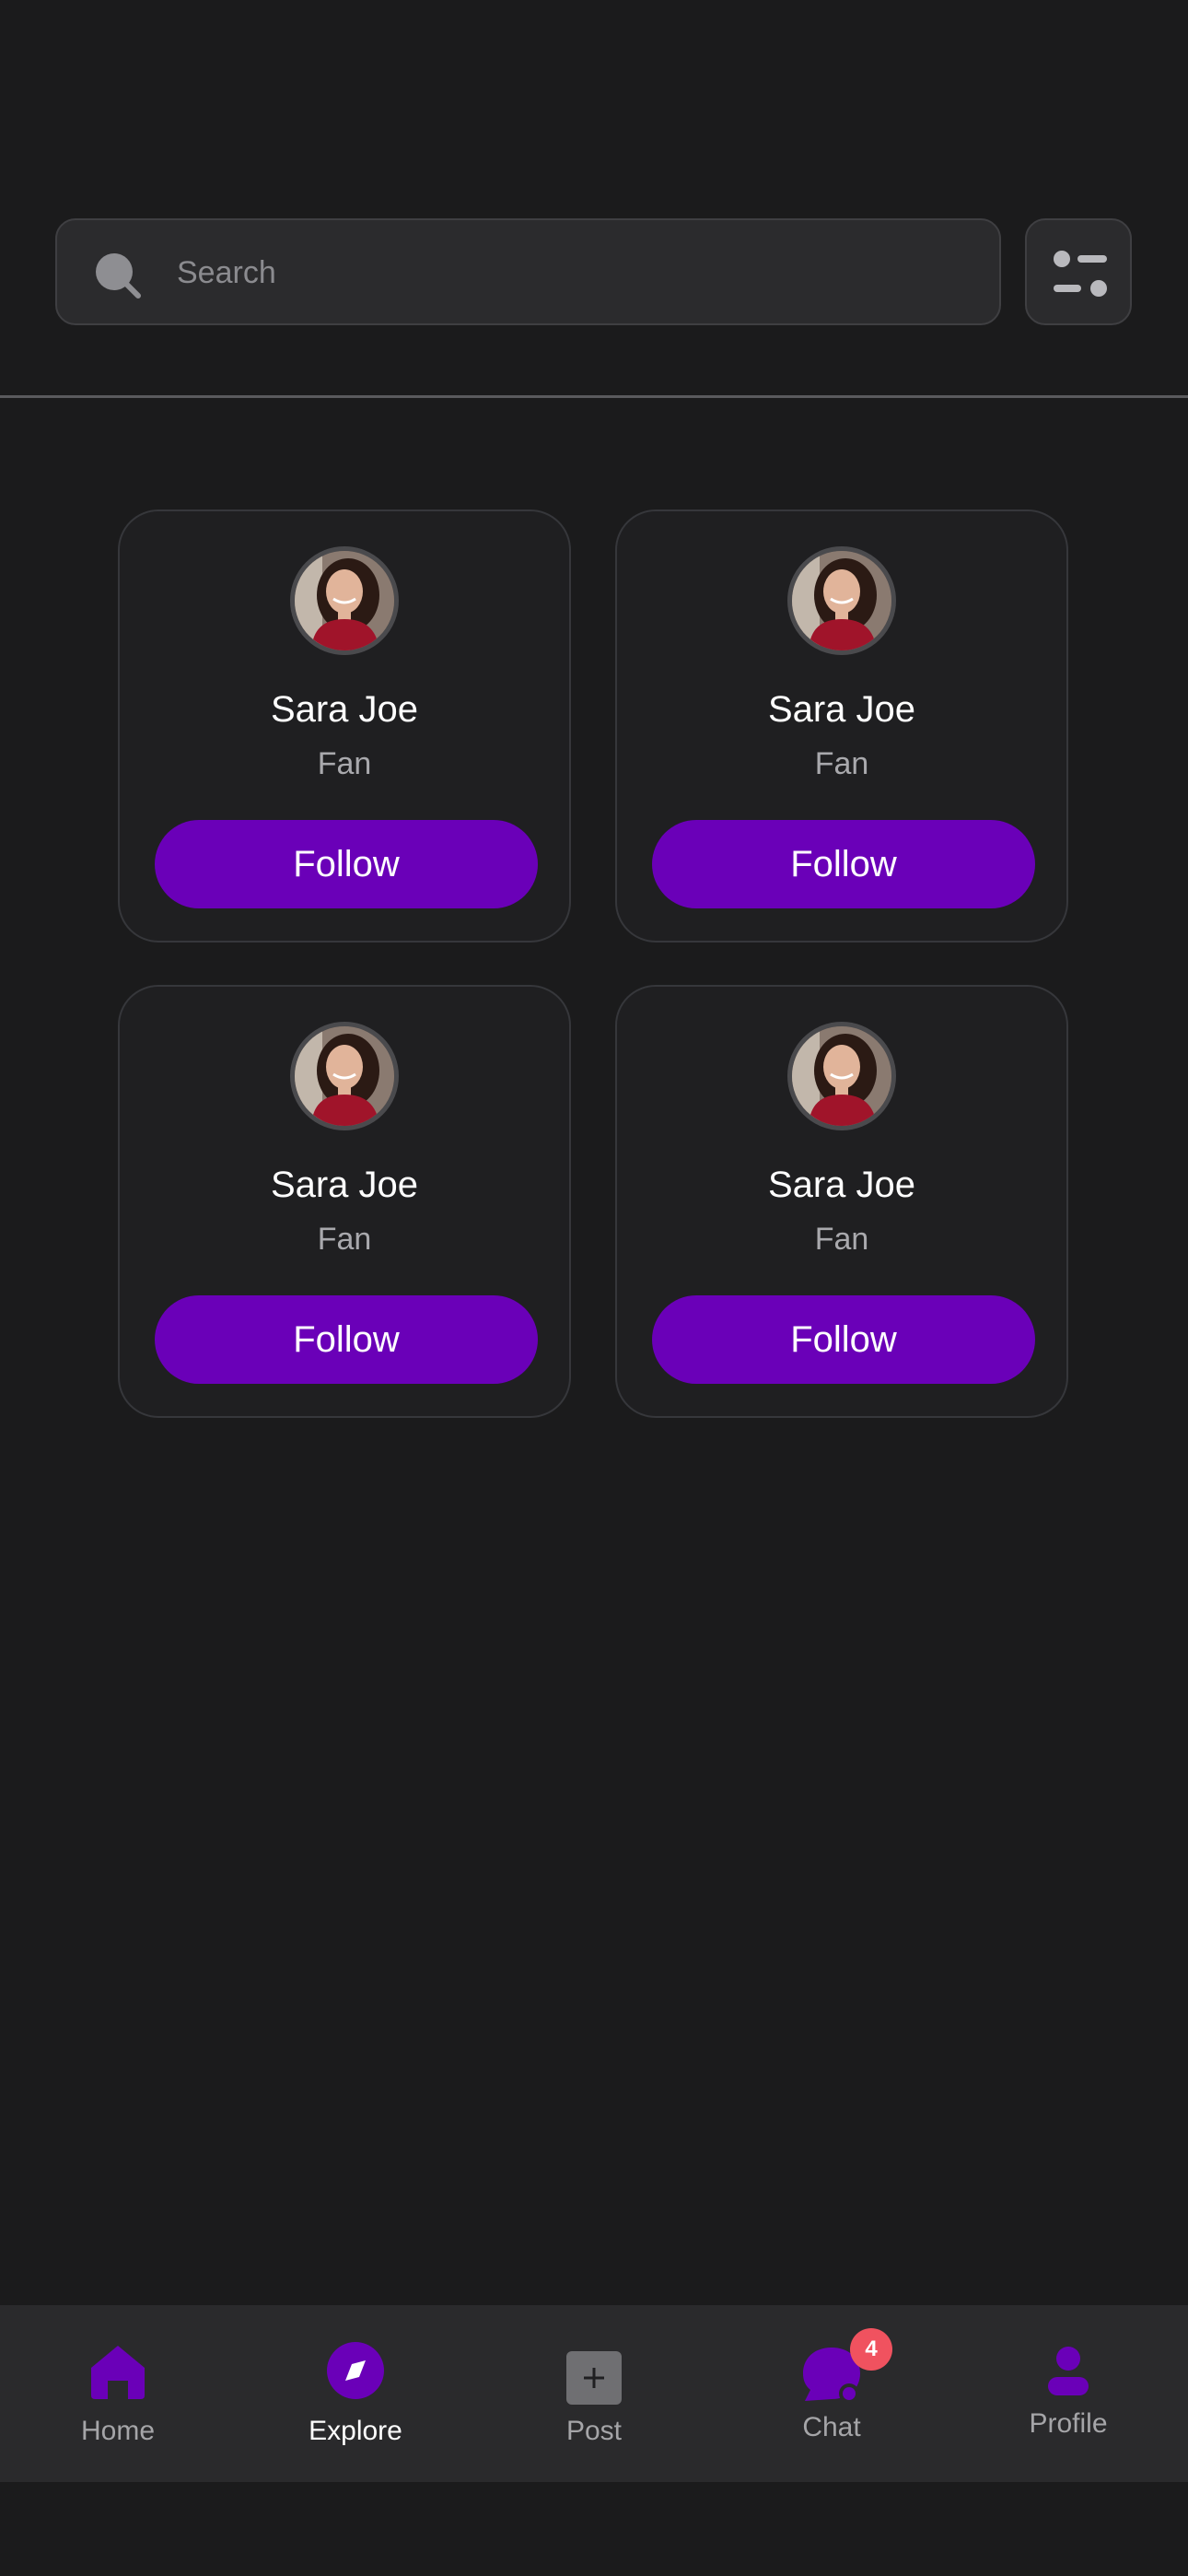 Image resolution: width=1188 pixels, height=2576 pixels. I want to click on filter-button, so click(1078, 271).